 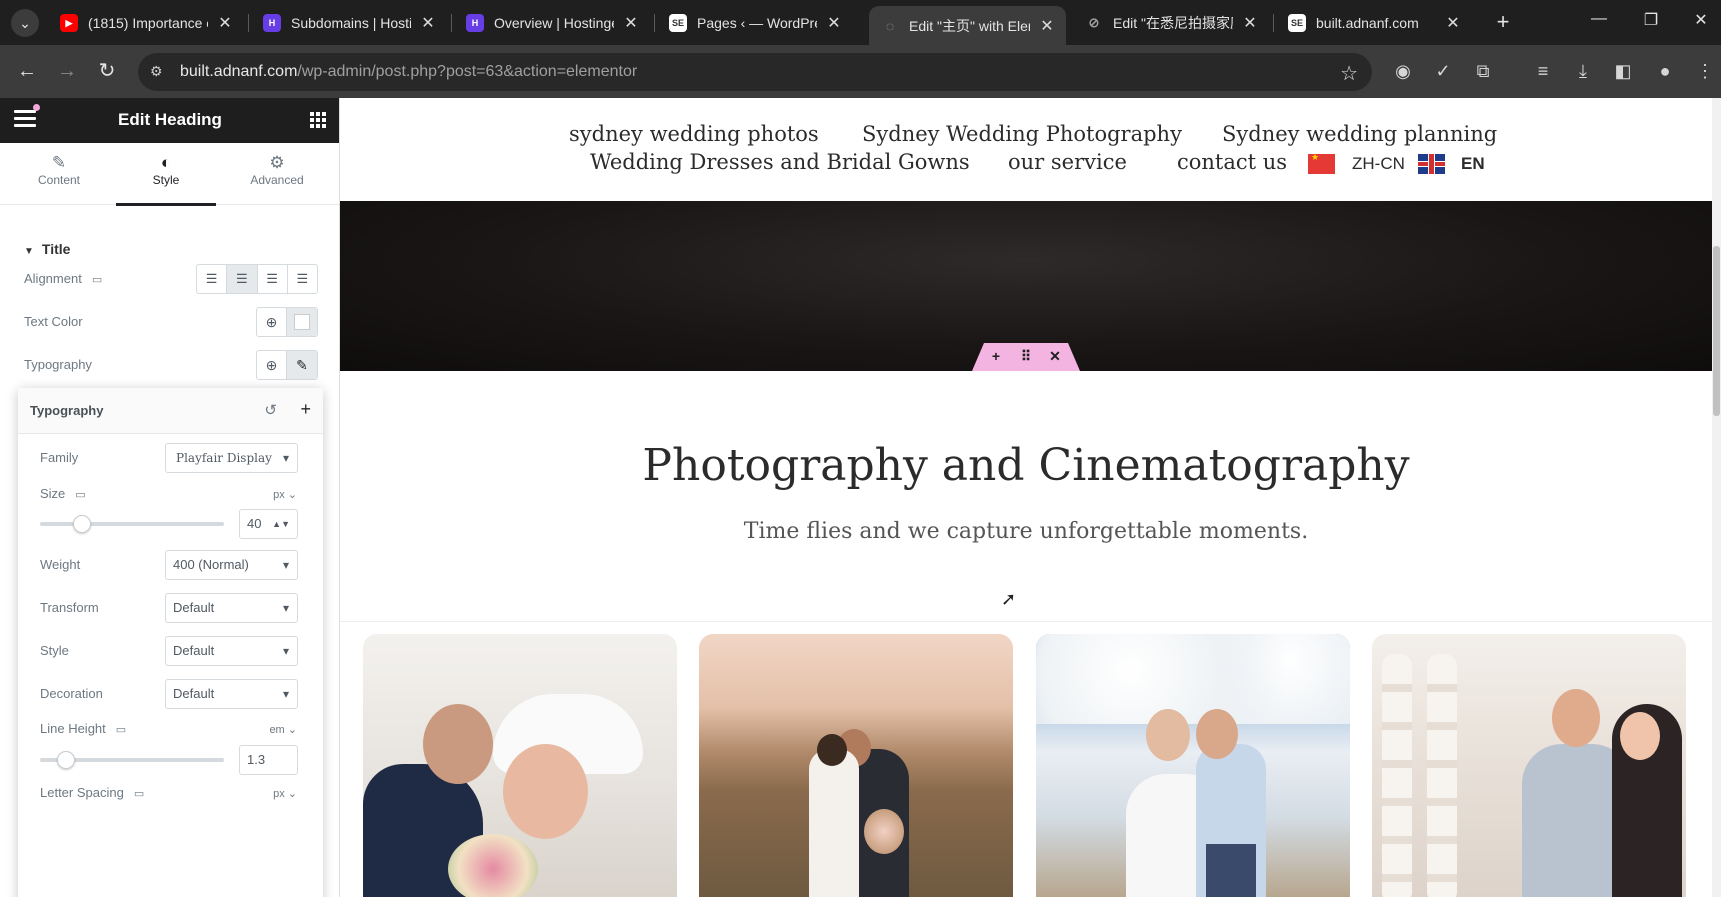 I want to click on add-plus-icon: +, so click(x=305, y=409).